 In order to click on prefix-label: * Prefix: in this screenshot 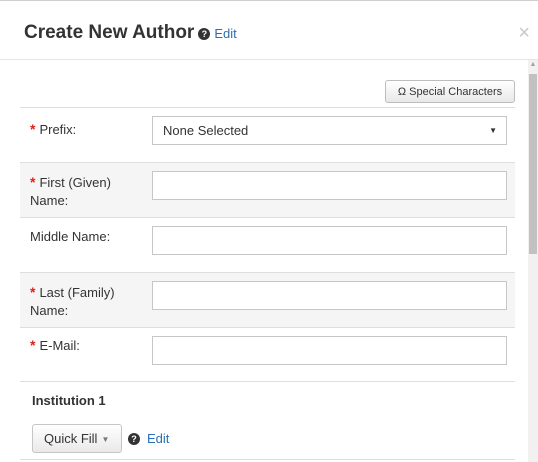, I will do `click(53, 129)`.